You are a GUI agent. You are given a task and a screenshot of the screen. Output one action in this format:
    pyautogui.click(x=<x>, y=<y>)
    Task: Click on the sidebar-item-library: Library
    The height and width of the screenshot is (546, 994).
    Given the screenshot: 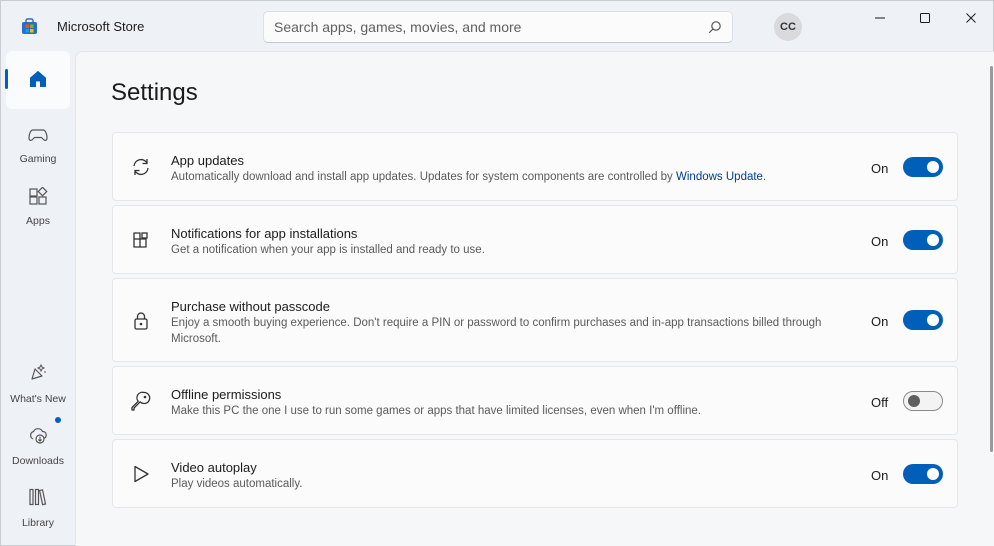 What is the action you would take?
    pyautogui.click(x=38, y=508)
    